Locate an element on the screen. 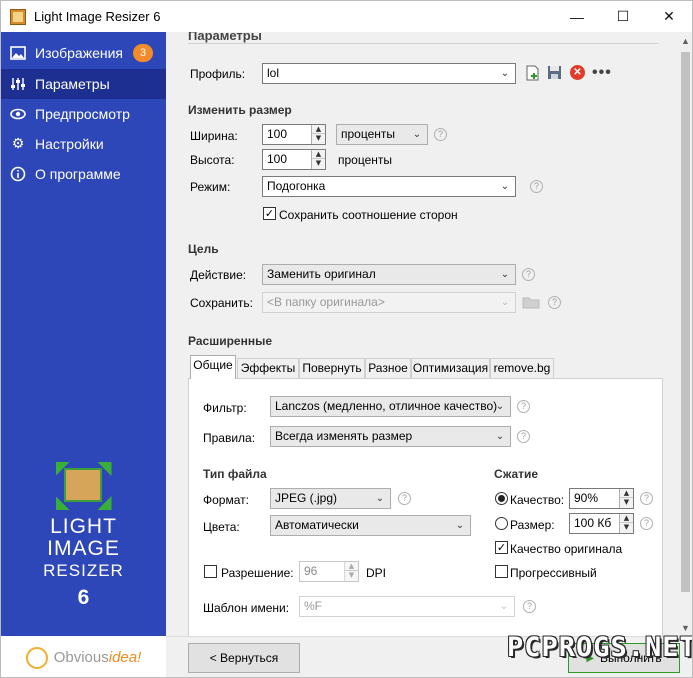 This screenshot has height=678, width=693. size-spinbox: 100 Кб ▲ ▼ is located at coordinates (601, 523).